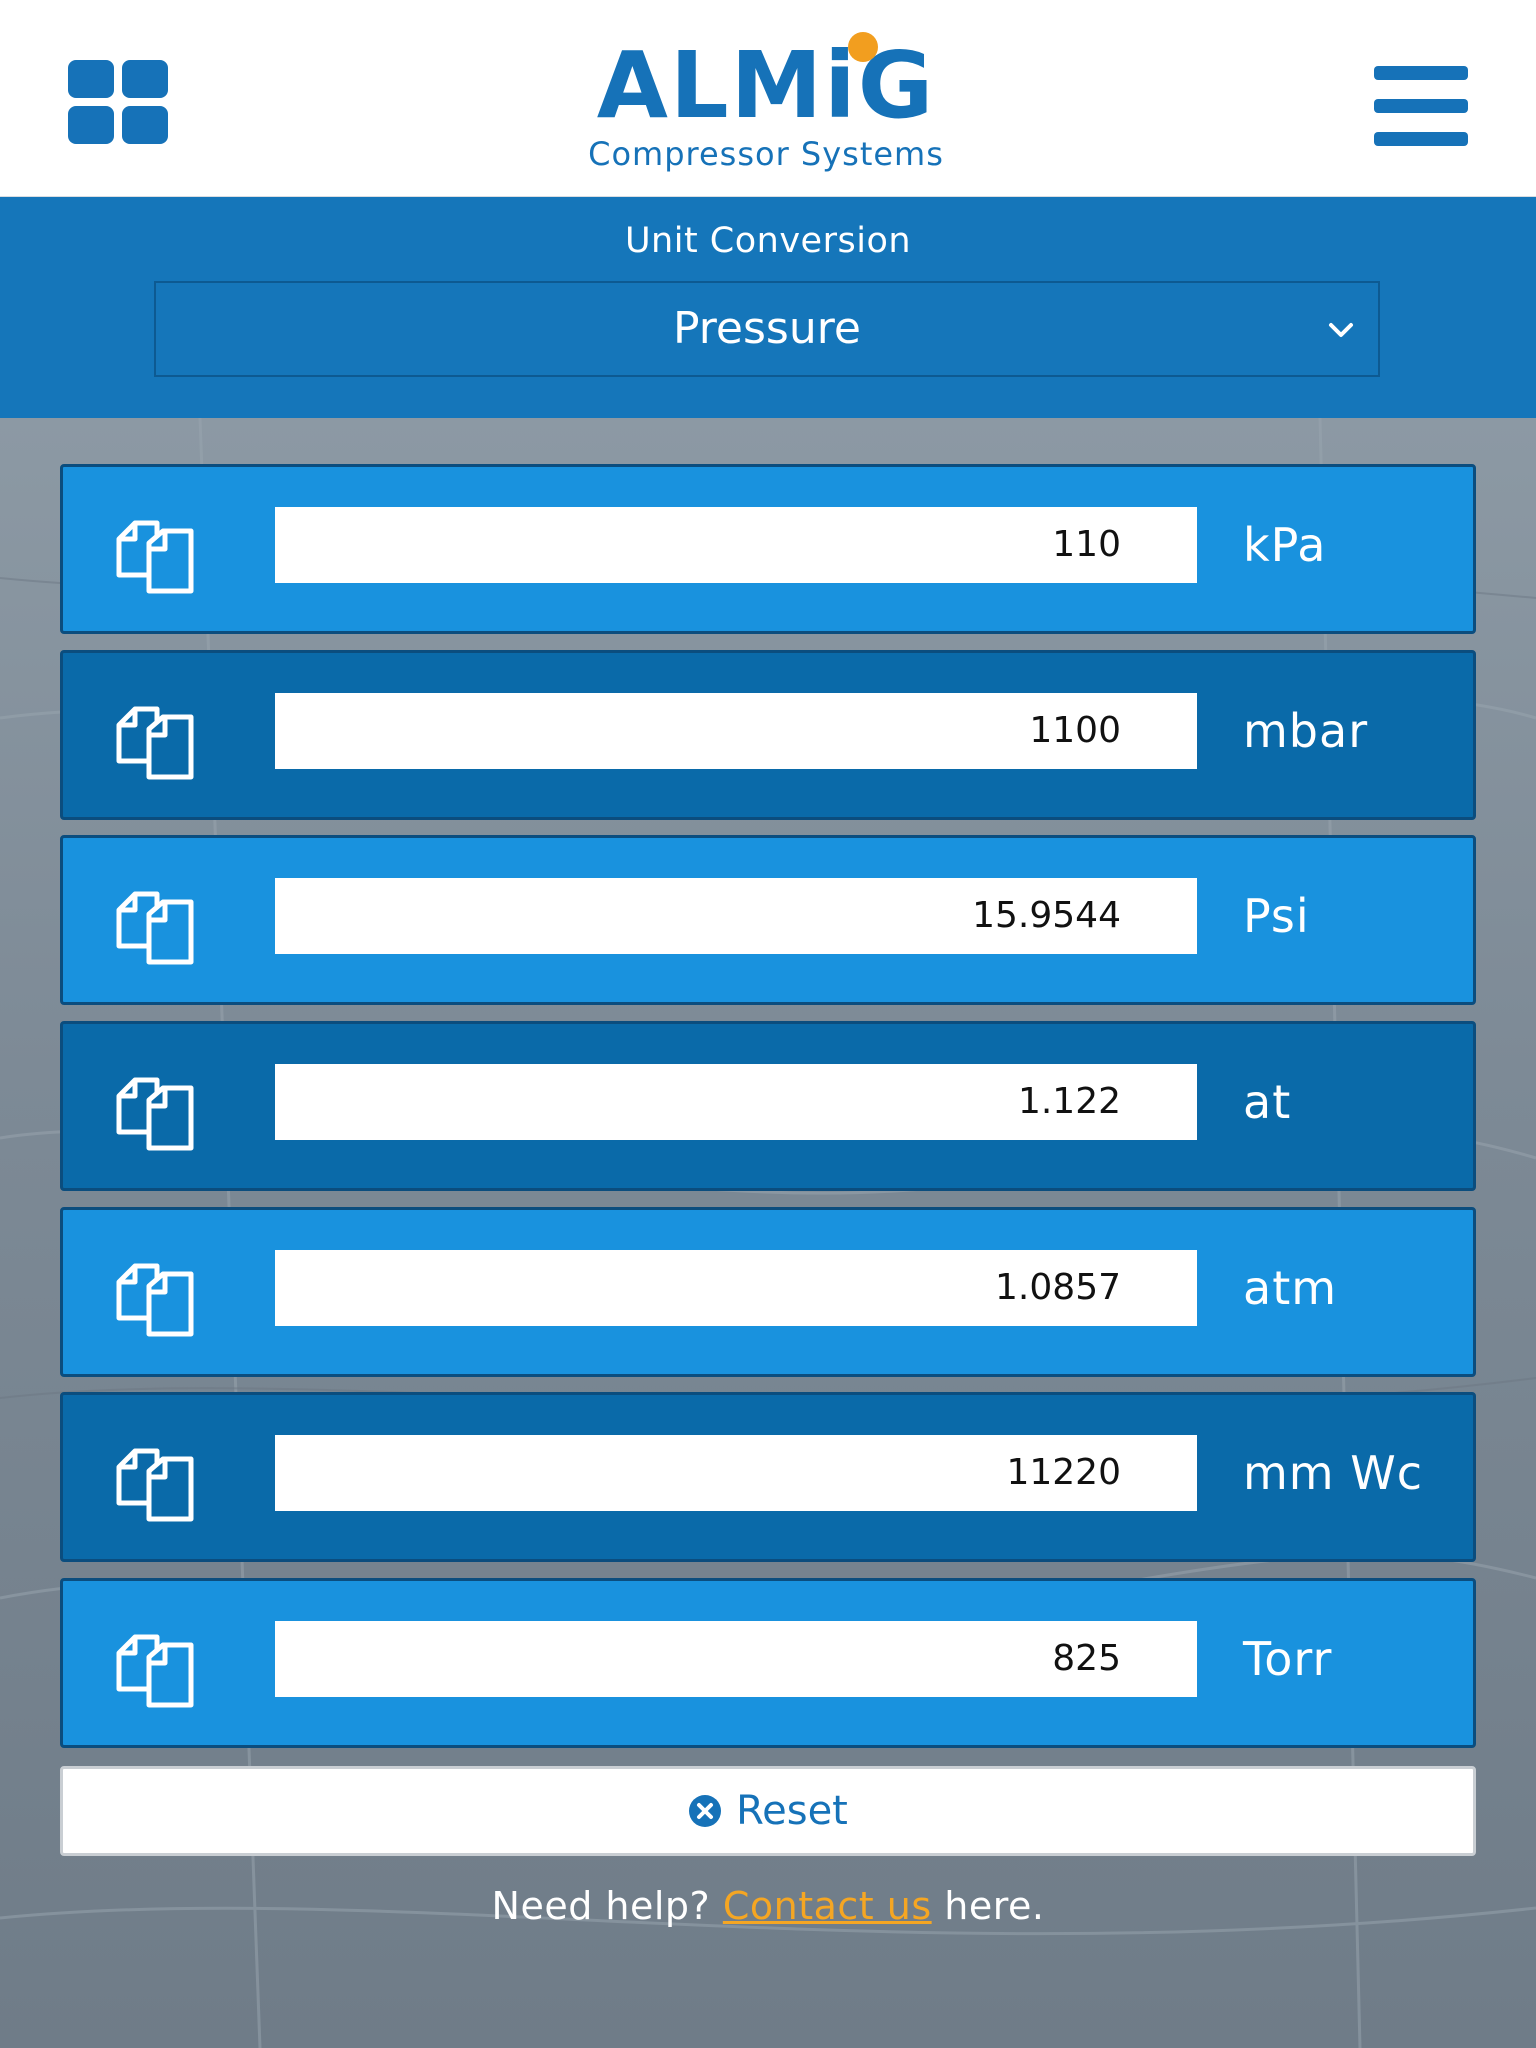 The width and height of the screenshot is (1536, 2048). Describe the element at coordinates (766, 154) in the screenshot. I see `logo-subtitle: Compressor Systems` at that location.